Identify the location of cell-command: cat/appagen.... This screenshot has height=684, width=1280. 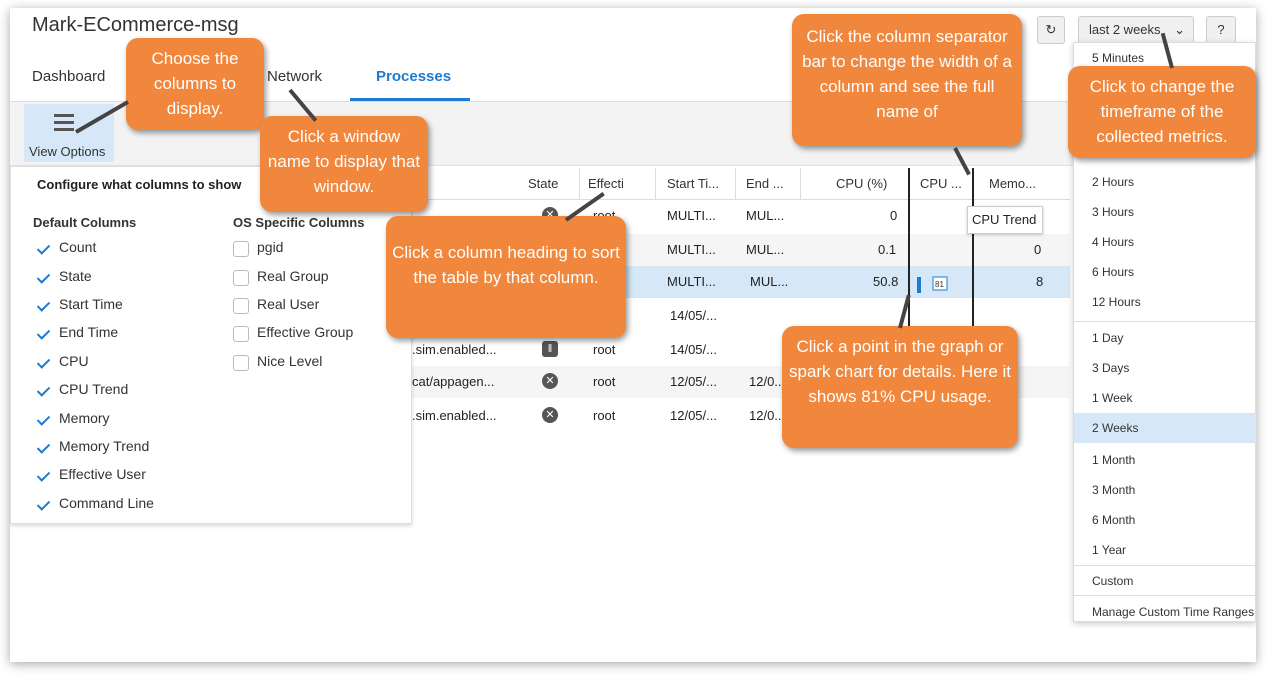
(453, 381).